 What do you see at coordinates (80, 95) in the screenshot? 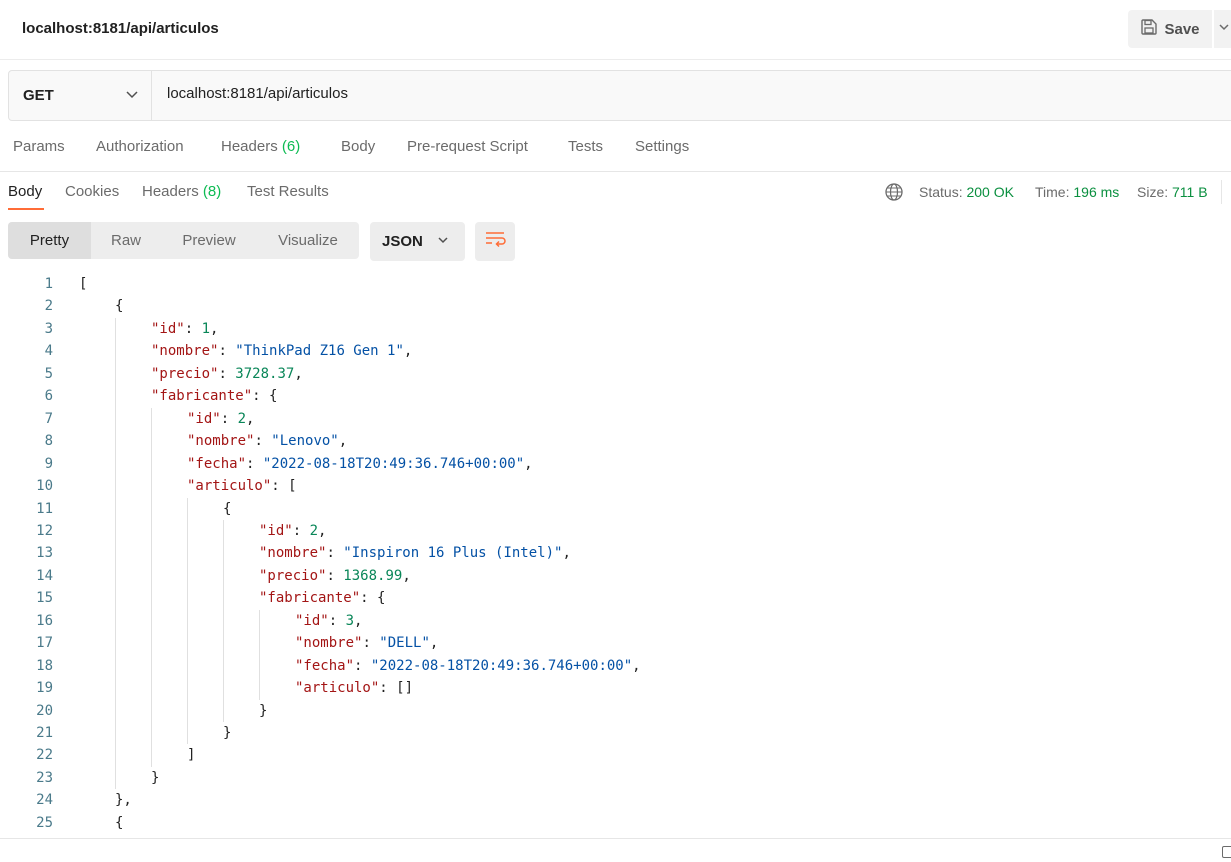
I see `method-select: GET` at bounding box center [80, 95].